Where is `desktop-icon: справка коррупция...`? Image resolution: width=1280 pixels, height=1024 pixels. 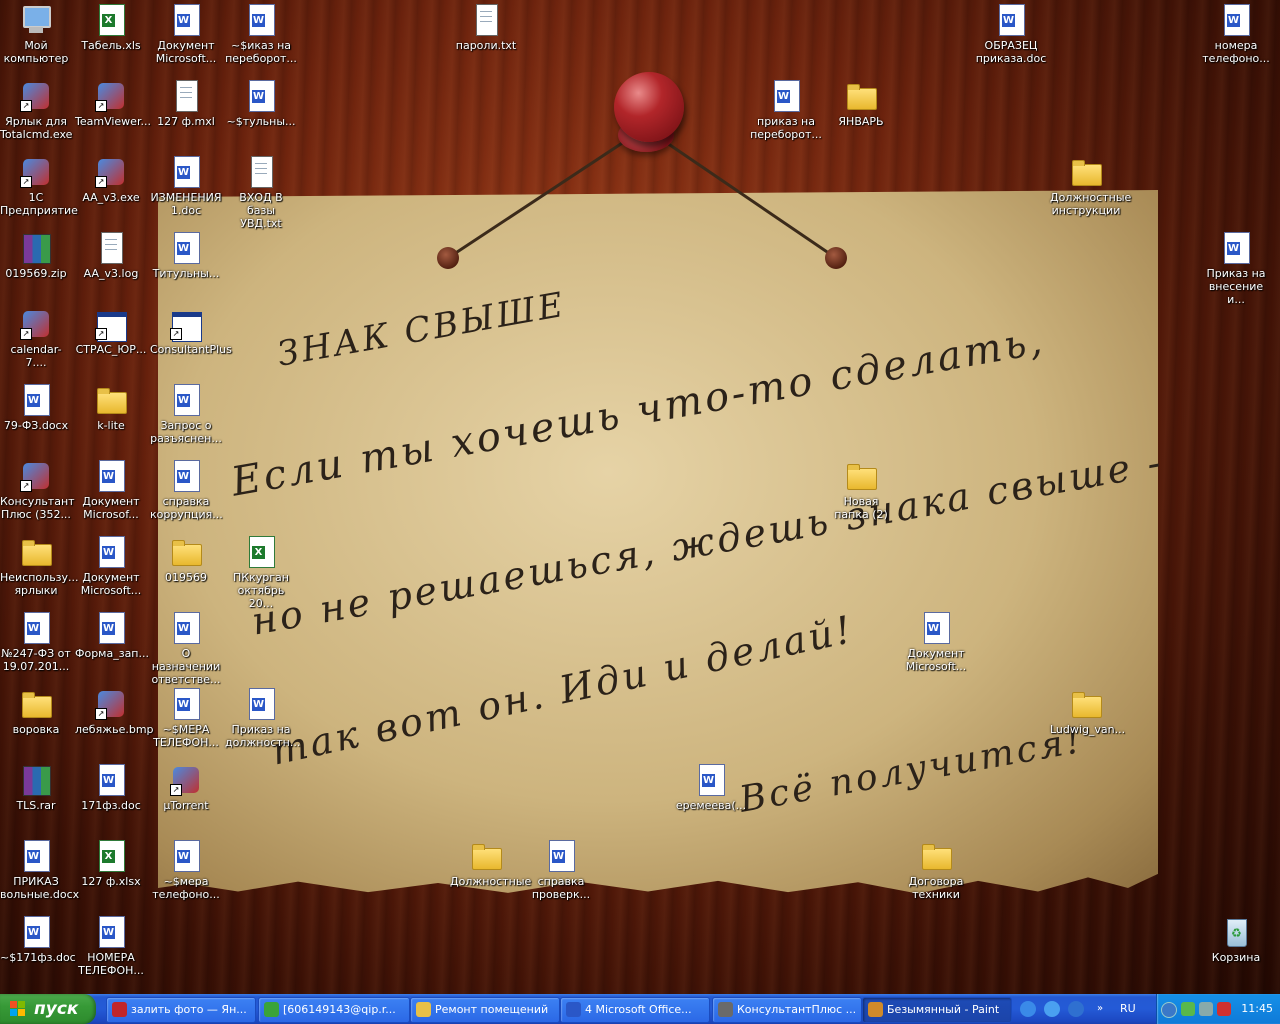 desktop-icon: справка коррупция... is located at coordinates (186, 490).